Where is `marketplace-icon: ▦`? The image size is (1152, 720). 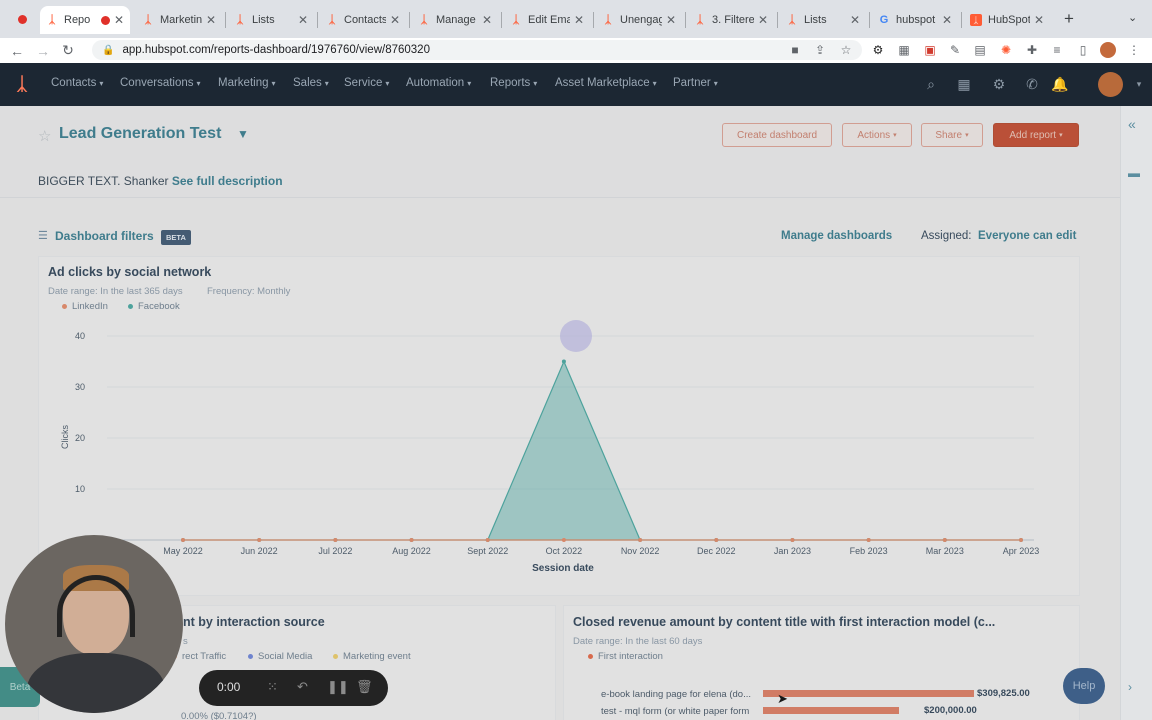
marketplace-icon: ▦ is located at coordinates (964, 84).